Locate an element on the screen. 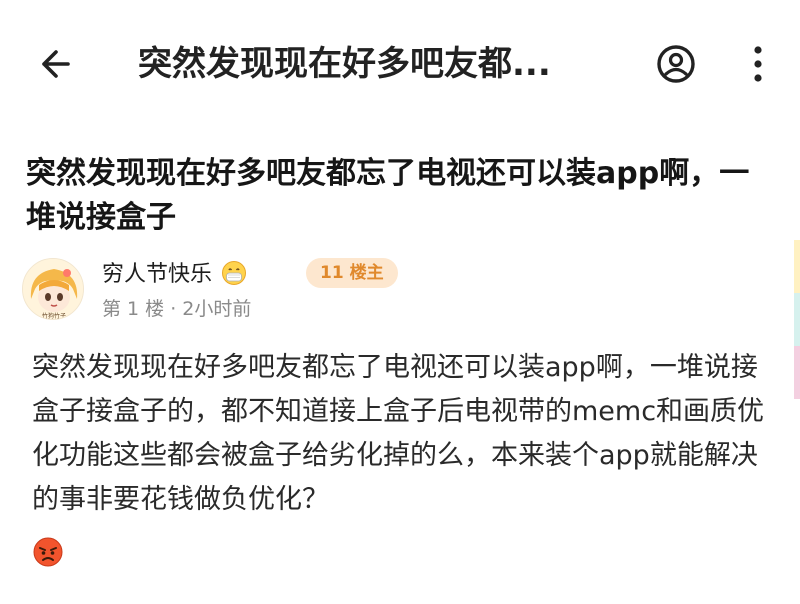 This screenshot has height=604, width=800. more-vertical-icon is located at coordinates (758, 64).